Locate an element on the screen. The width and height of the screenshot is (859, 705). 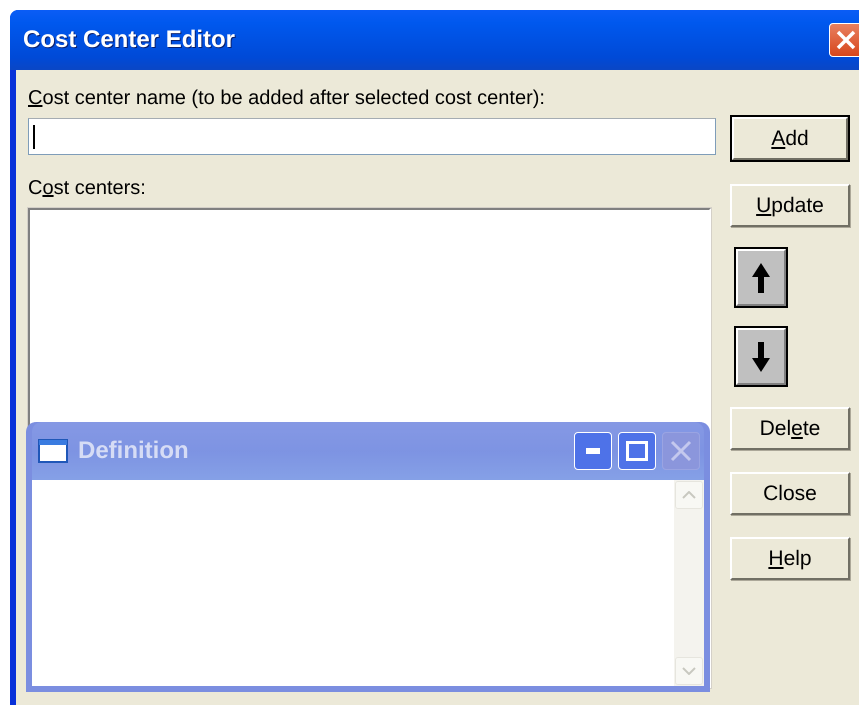
button: Help is located at coordinates (790, 558).